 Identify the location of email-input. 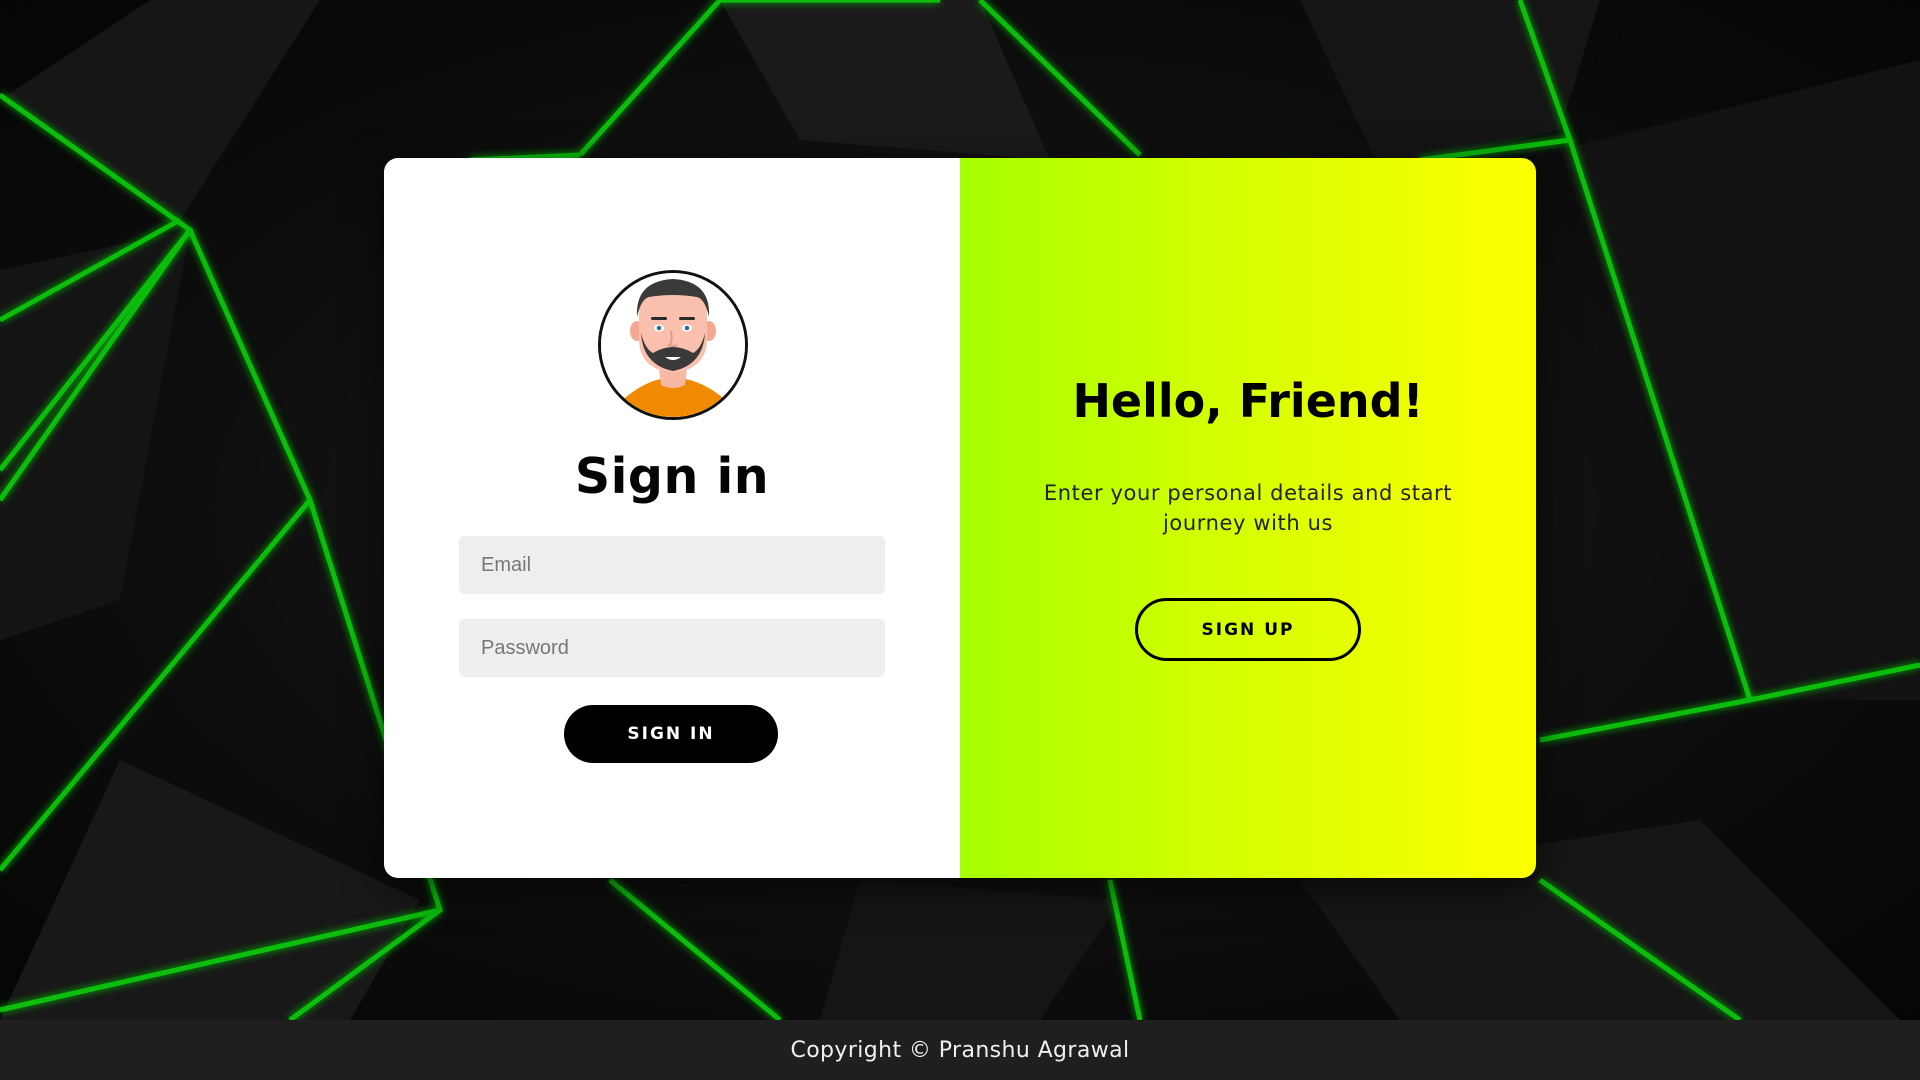
(672, 565).